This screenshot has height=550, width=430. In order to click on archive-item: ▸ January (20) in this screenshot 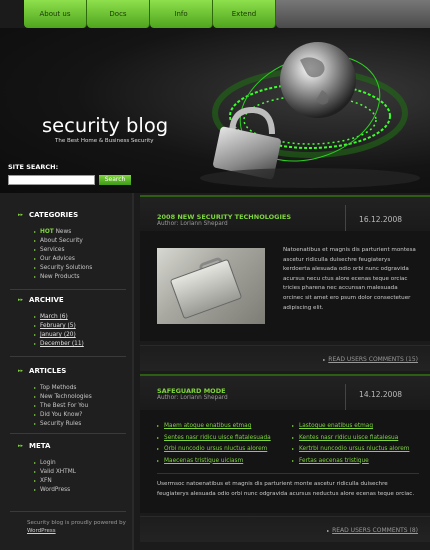, I will do `click(59, 334)`.